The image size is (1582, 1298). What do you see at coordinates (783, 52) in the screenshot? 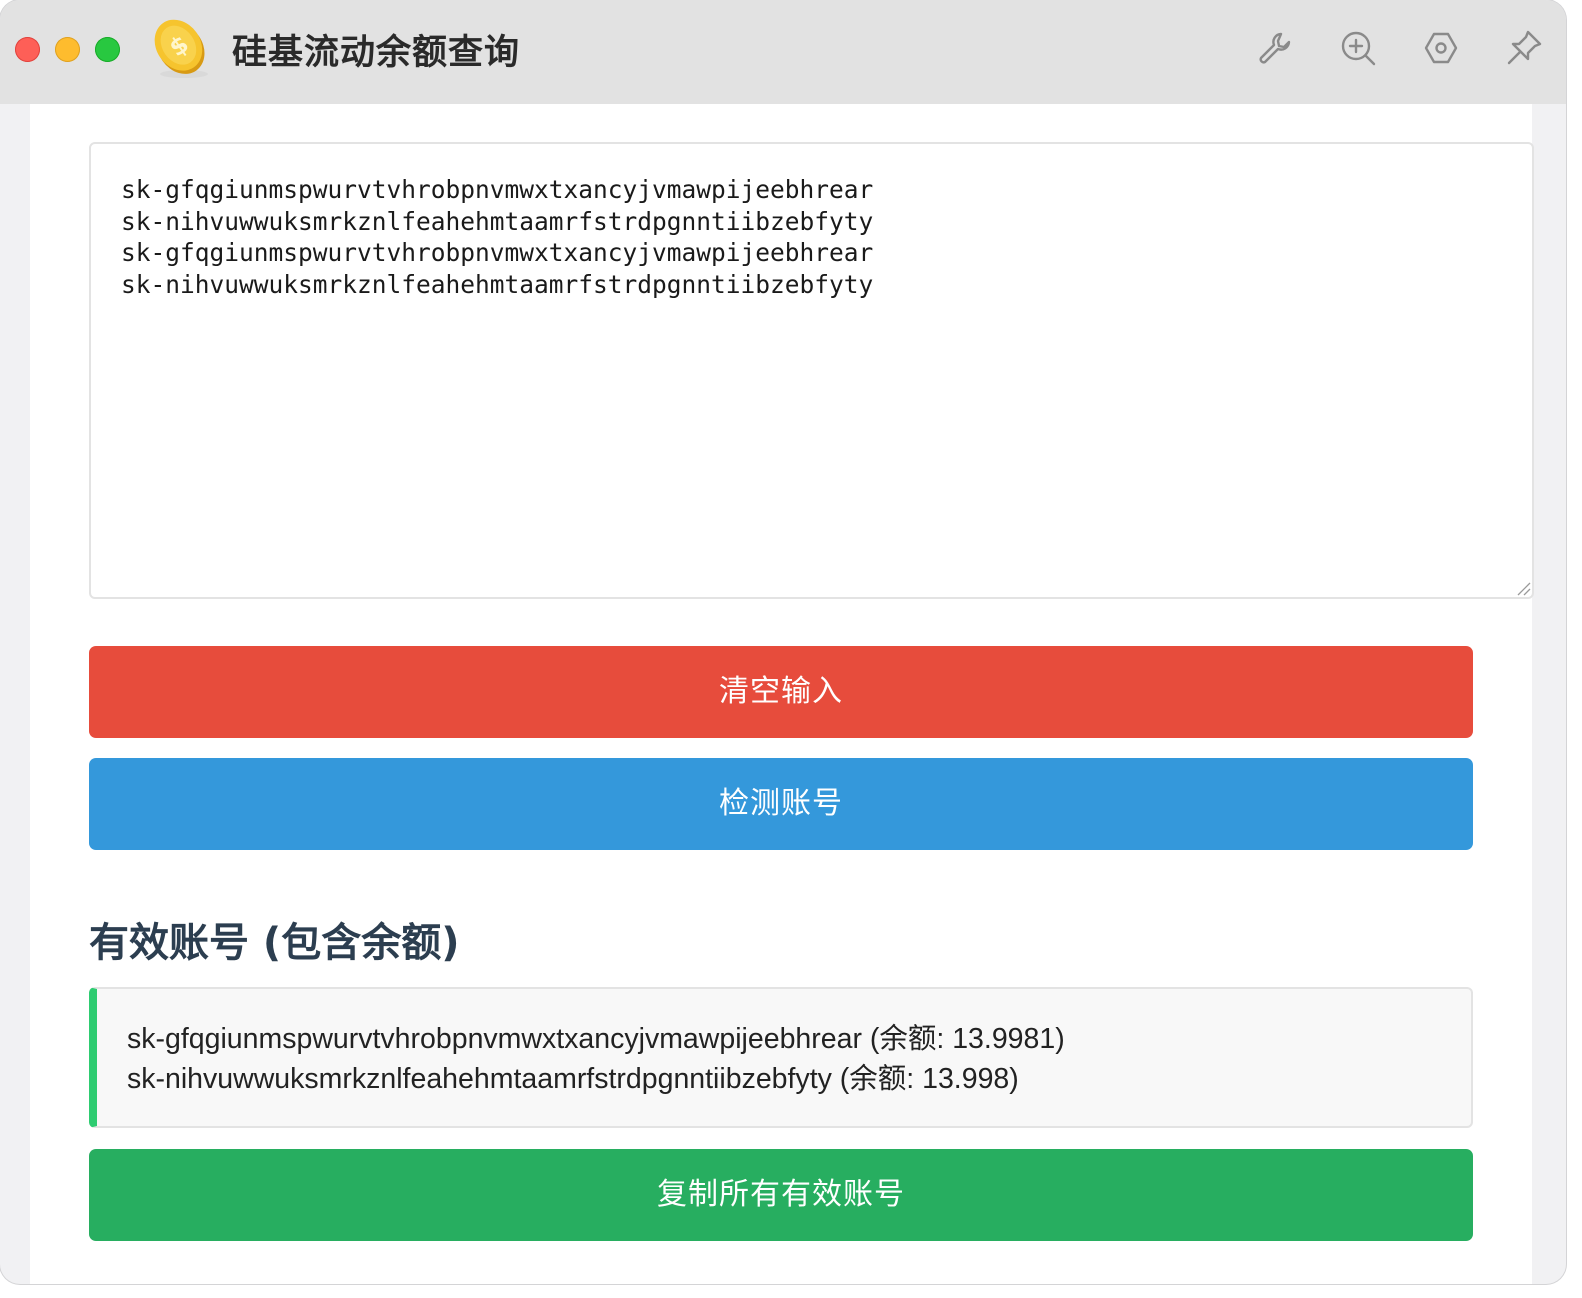
I see `title-bar: $ 硅基流动余额查询` at bounding box center [783, 52].